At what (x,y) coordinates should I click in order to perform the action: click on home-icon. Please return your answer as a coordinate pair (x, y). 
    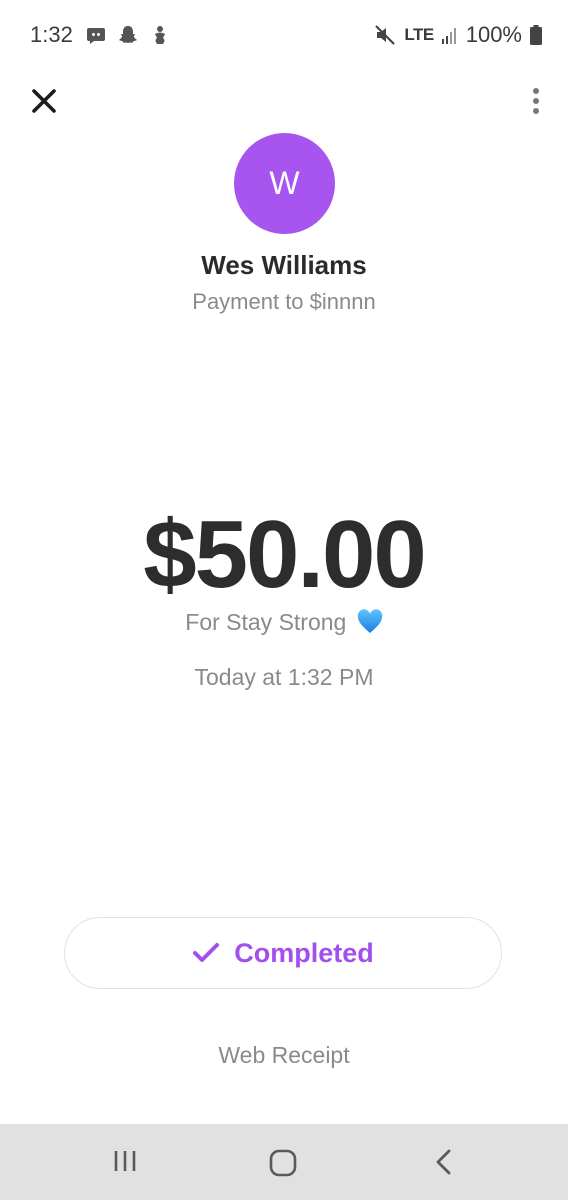
    Looking at the image, I should click on (283, 1163).